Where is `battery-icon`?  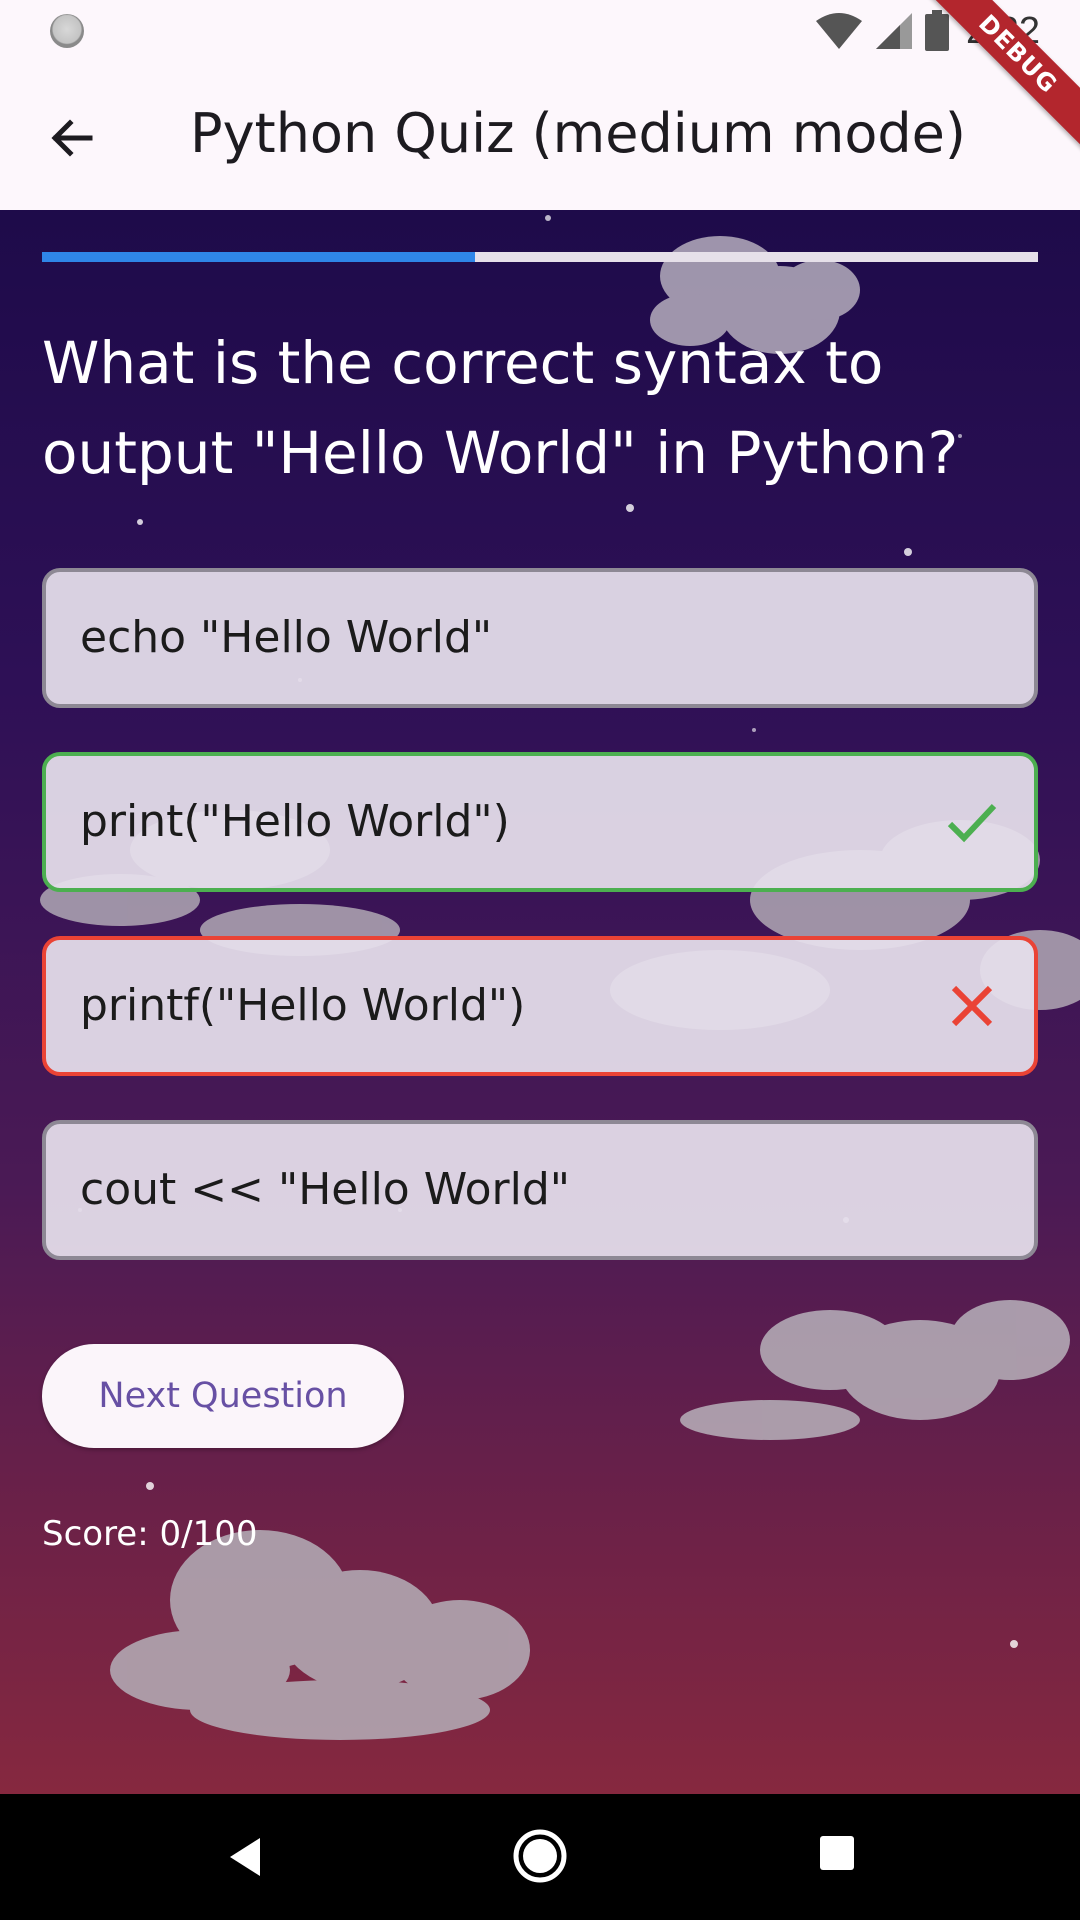 battery-icon is located at coordinates (937, 30).